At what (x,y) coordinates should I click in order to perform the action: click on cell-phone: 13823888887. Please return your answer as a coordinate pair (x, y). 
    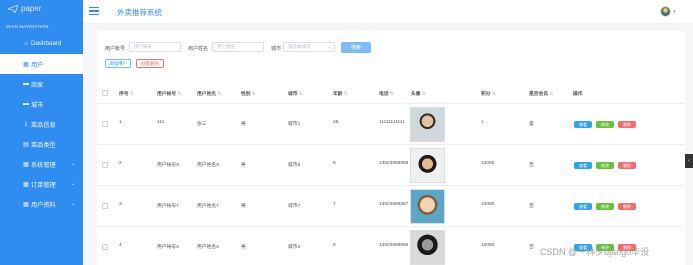
    Looking at the image, I should click on (394, 204).